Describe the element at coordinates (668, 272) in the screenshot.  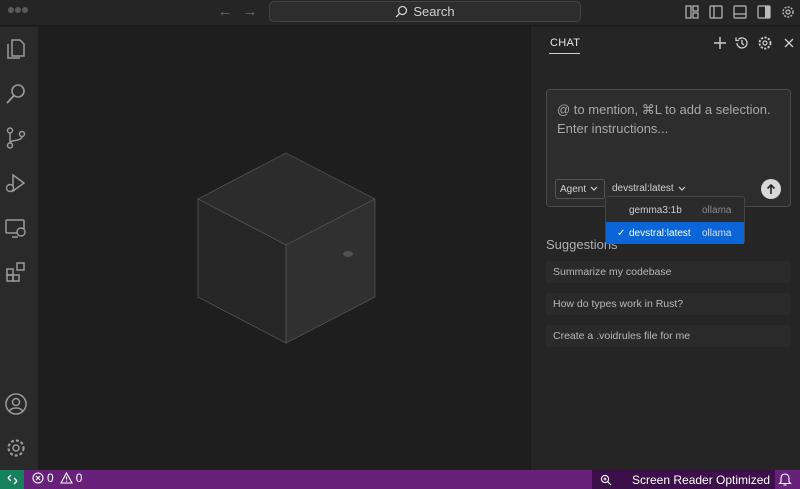
I see `suggestion-item: Summarize my codebase` at that location.